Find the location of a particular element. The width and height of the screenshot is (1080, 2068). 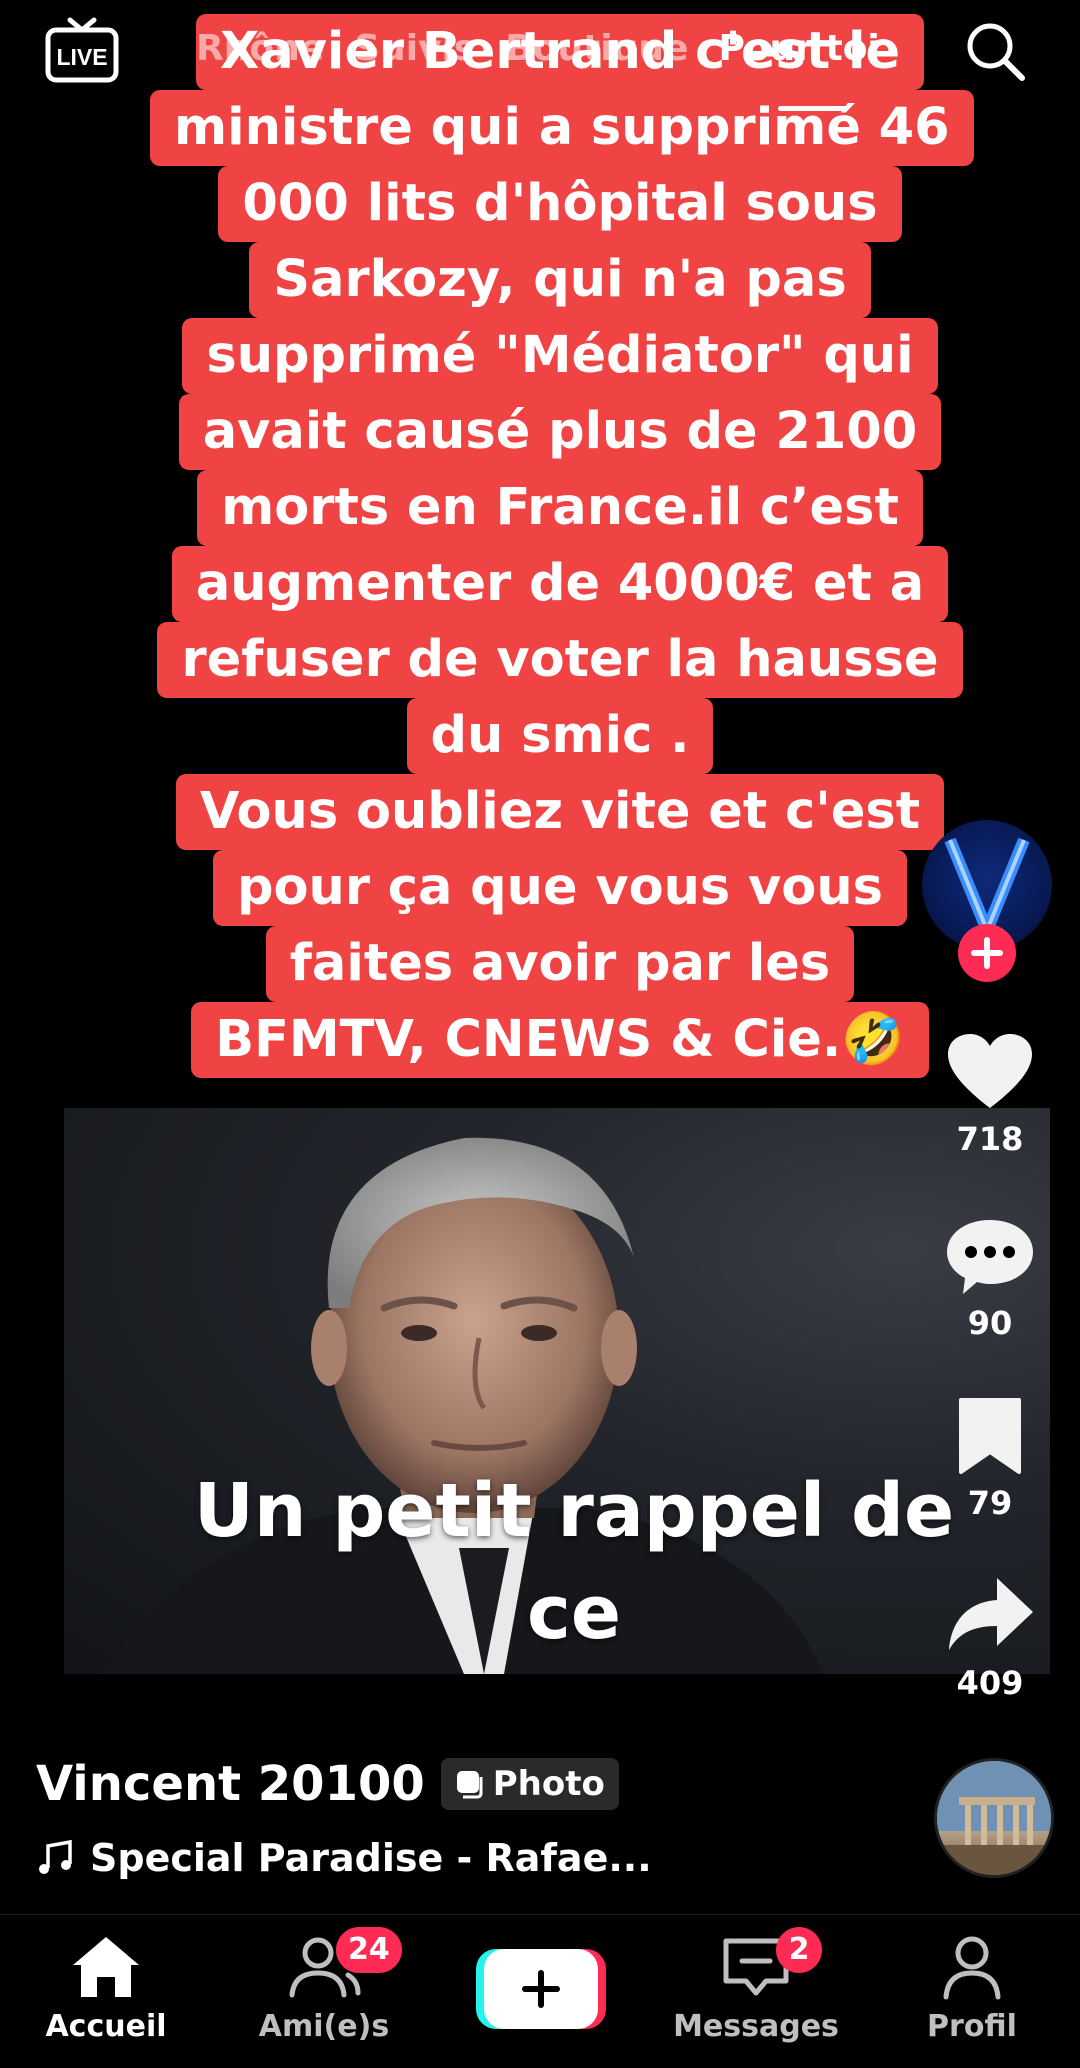

svg-text: LIVE is located at coordinates (81, 57).